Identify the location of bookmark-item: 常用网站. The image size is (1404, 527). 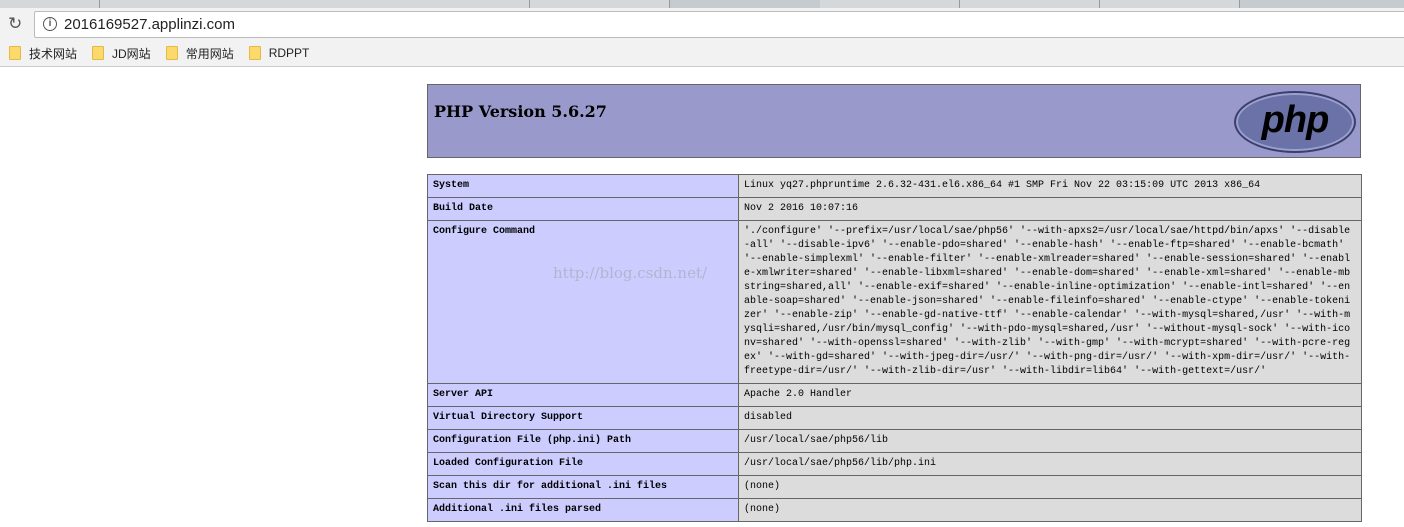
(199, 53).